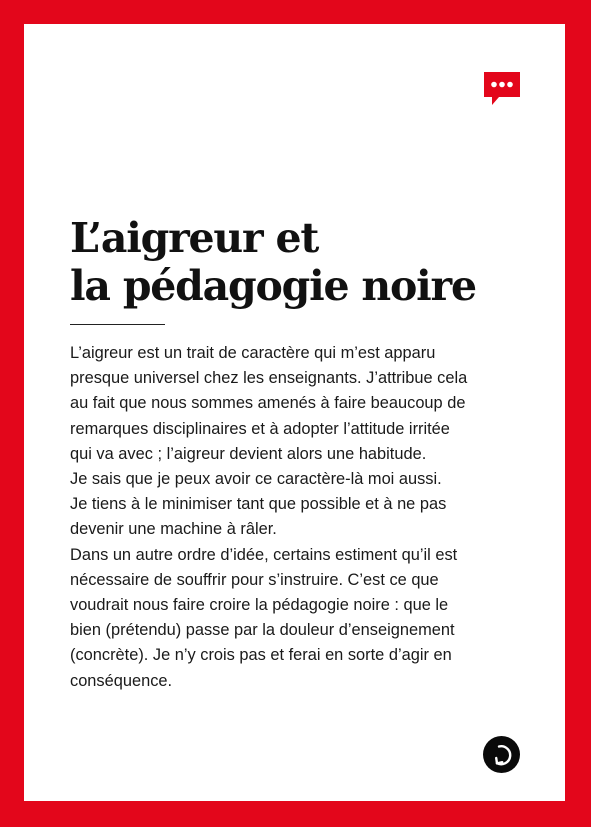  What do you see at coordinates (117, 324) in the screenshot?
I see `title-divider` at bounding box center [117, 324].